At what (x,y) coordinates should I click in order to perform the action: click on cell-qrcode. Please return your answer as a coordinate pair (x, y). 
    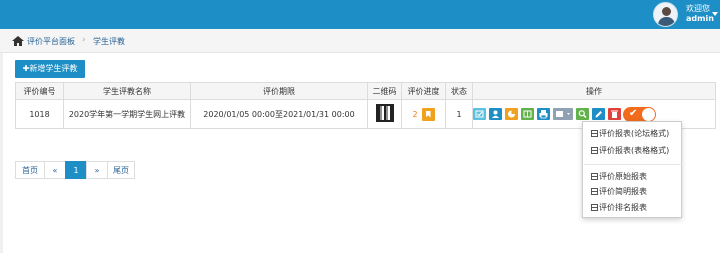
    Looking at the image, I should click on (384, 114).